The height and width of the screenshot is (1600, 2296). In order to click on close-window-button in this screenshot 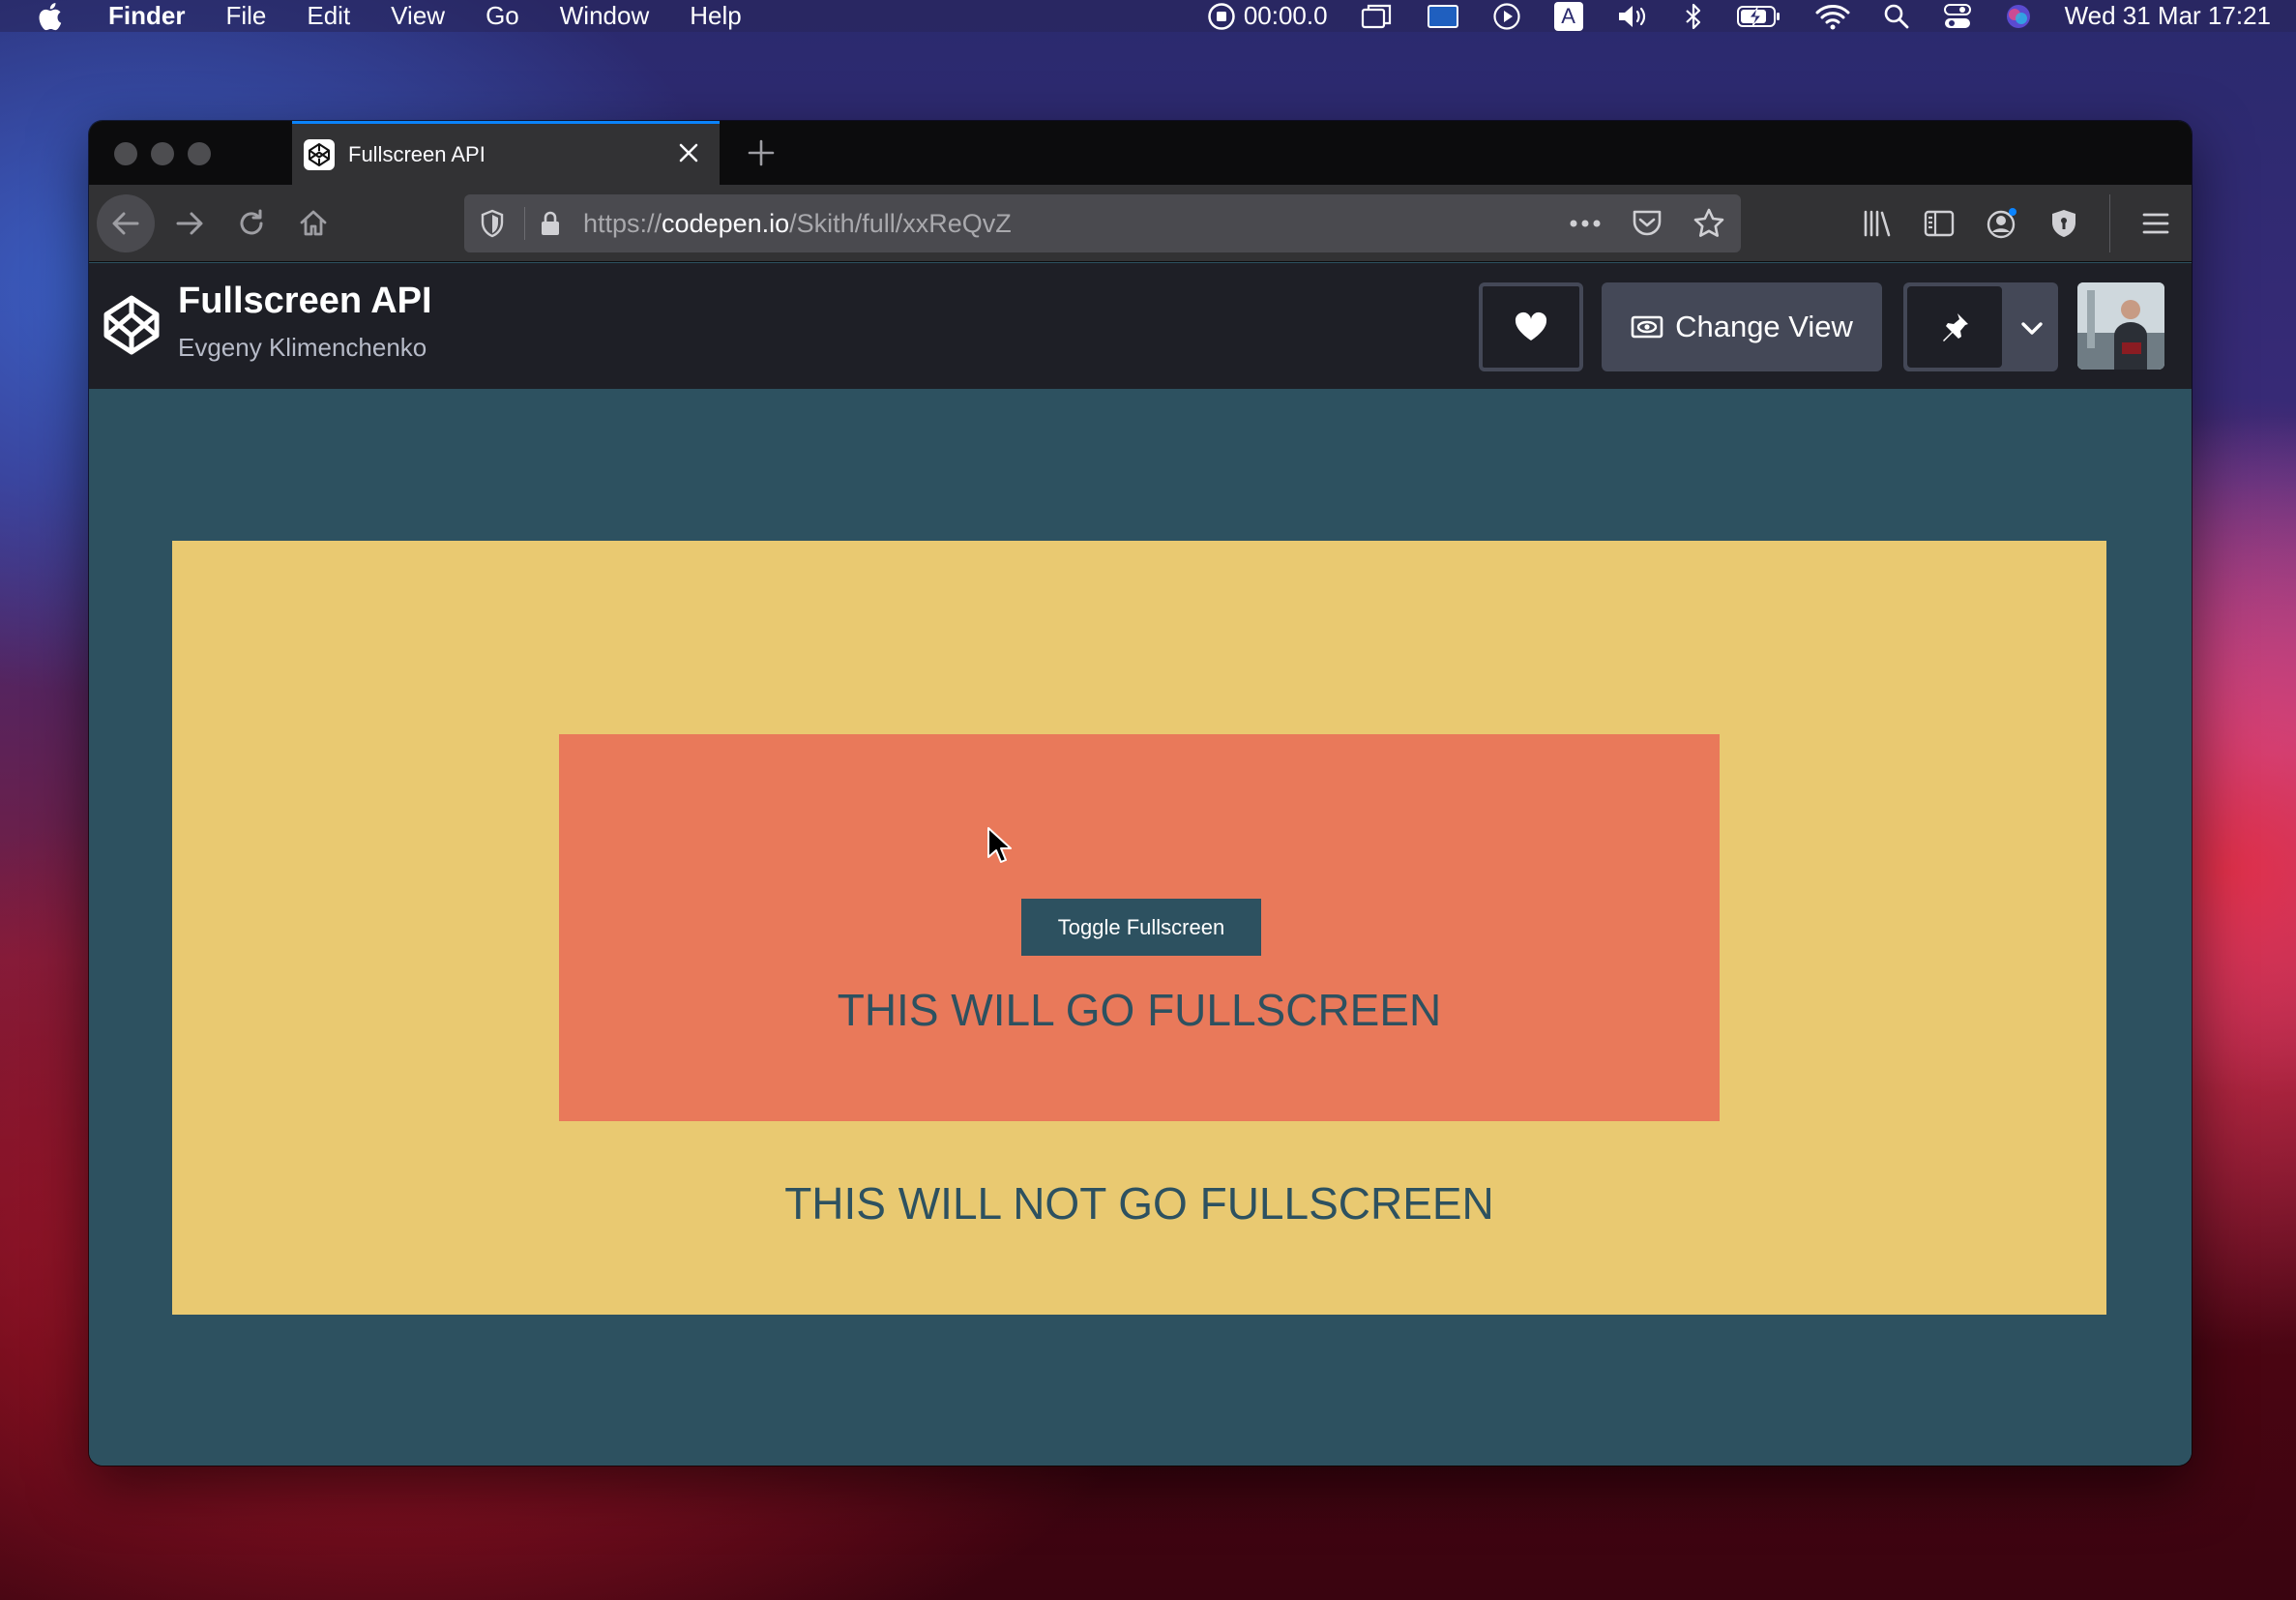, I will do `click(125, 153)`.